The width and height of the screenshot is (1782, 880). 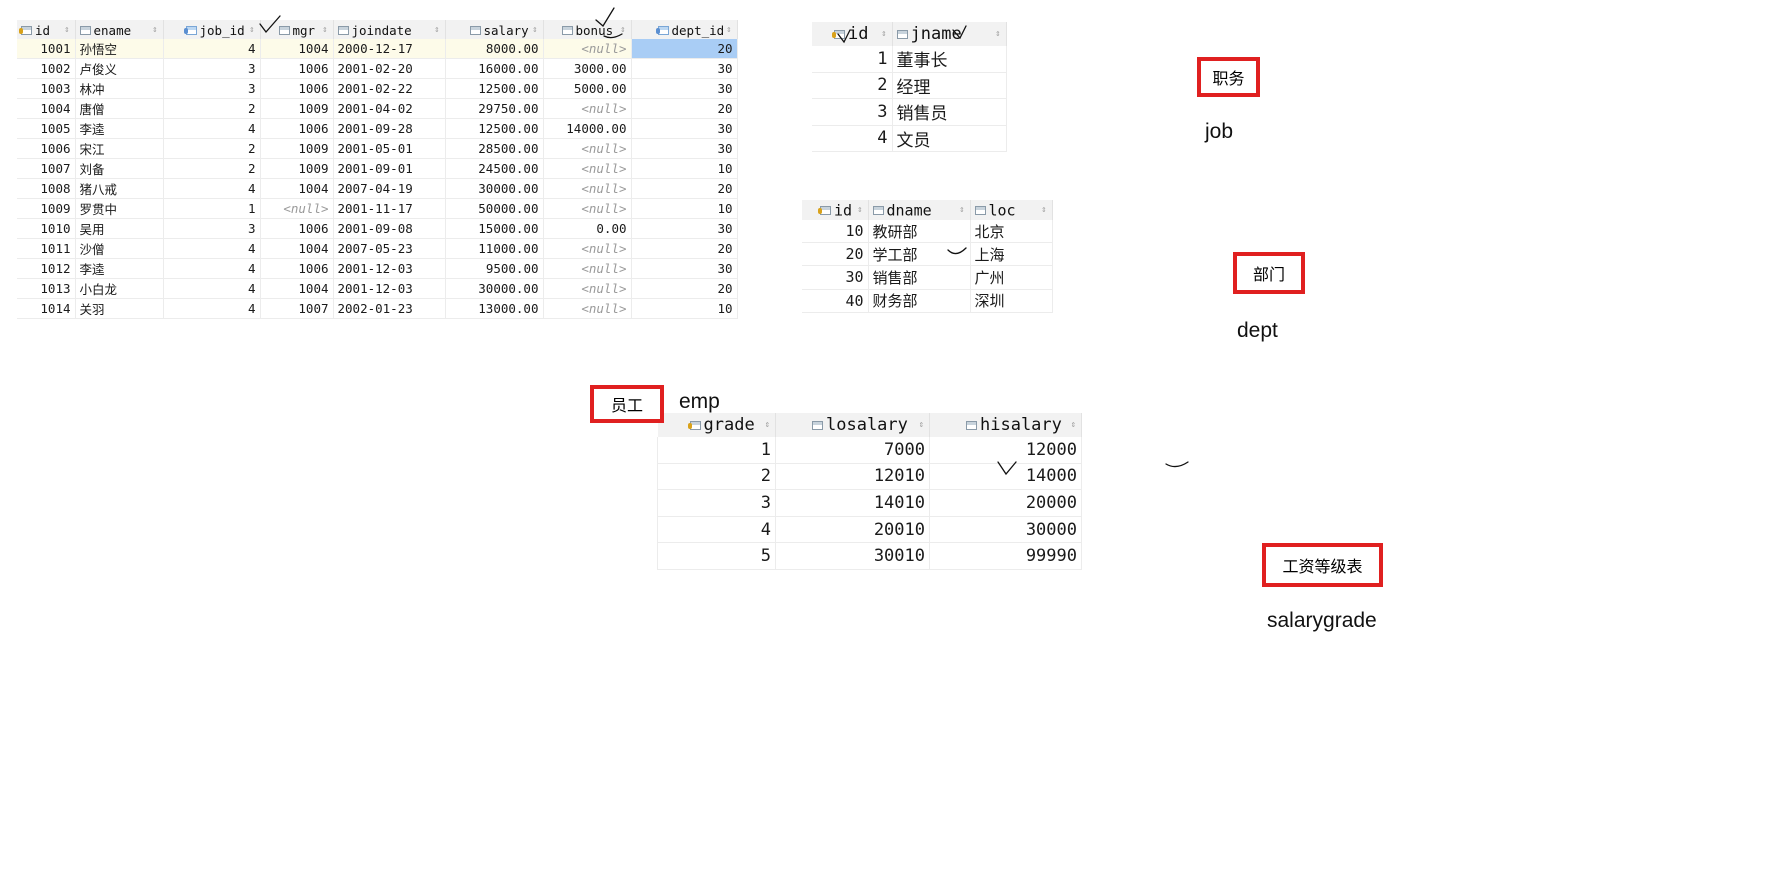 I want to click on table-row: 1010 吴用 3 1006 2001-09-08 15000.00 0.00 30, so click(x=377, y=228).